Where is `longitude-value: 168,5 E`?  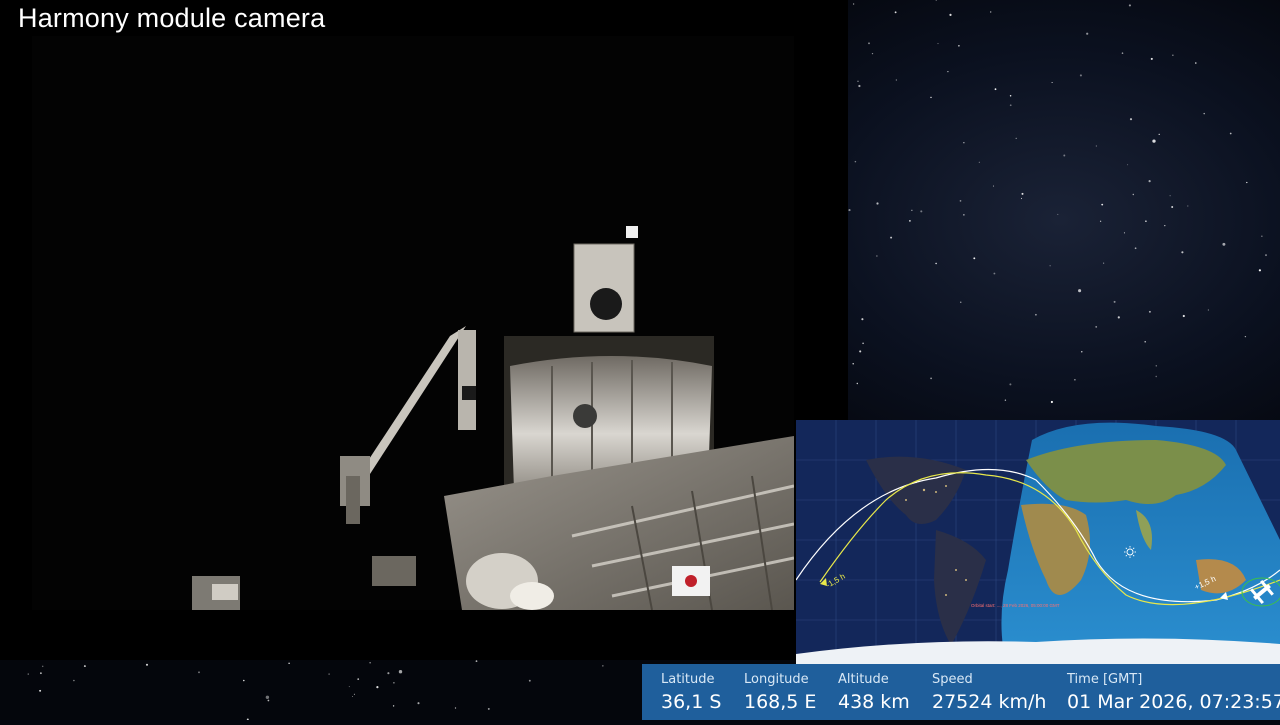
longitude-value: 168,5 E is located at coordinates (780, 702).